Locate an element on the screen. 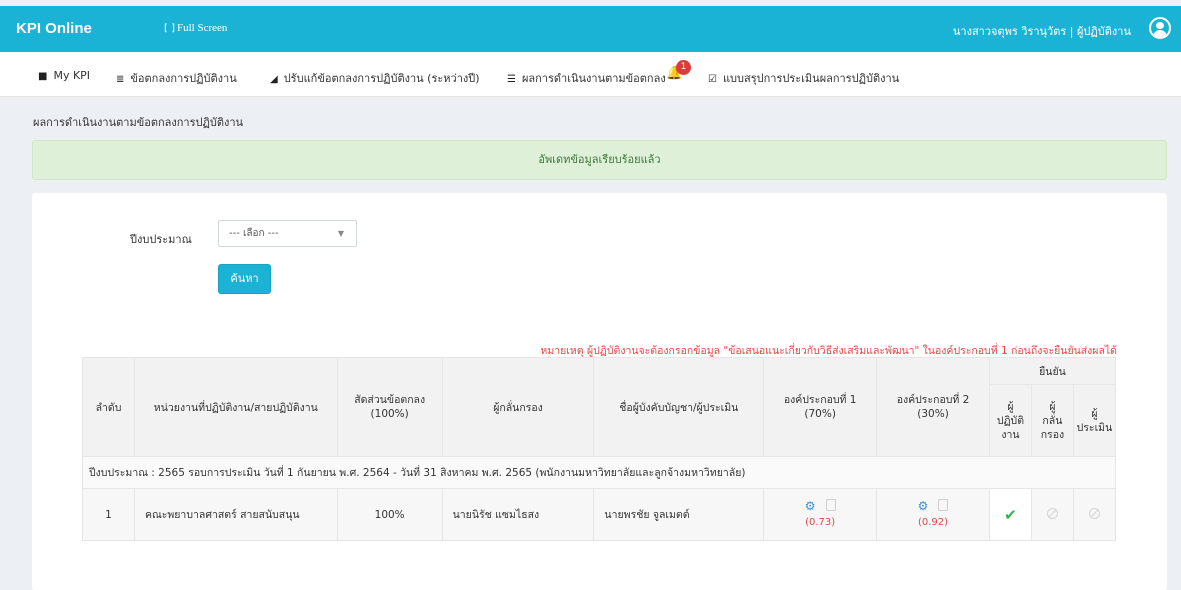 The image size is (1181, 590). cell-comp2: ⚙ (0.92) is located at coordinates (933, 514).